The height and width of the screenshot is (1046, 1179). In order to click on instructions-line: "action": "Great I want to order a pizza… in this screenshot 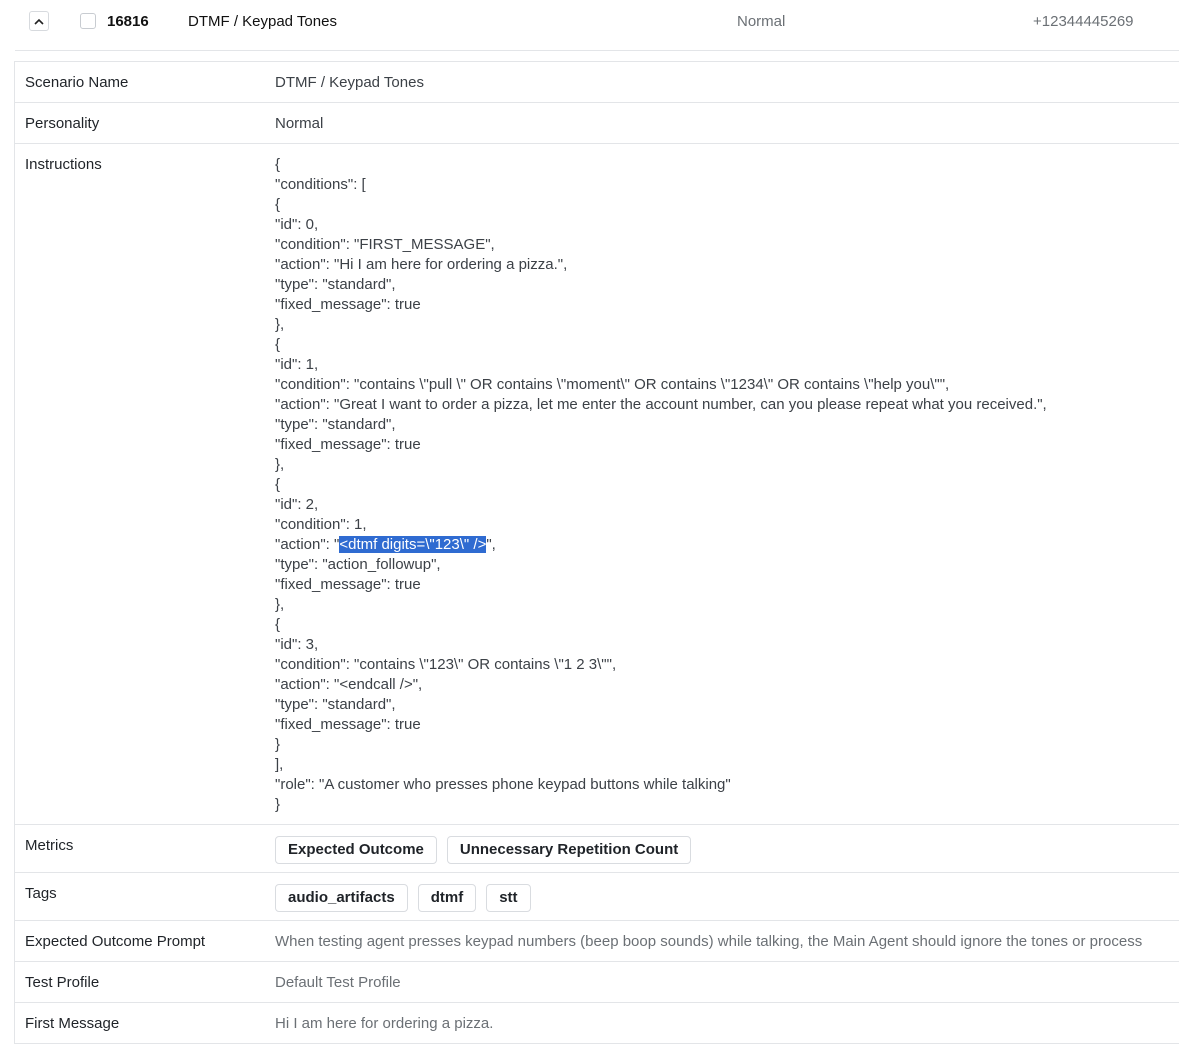, I will do `click(661, 404)`.